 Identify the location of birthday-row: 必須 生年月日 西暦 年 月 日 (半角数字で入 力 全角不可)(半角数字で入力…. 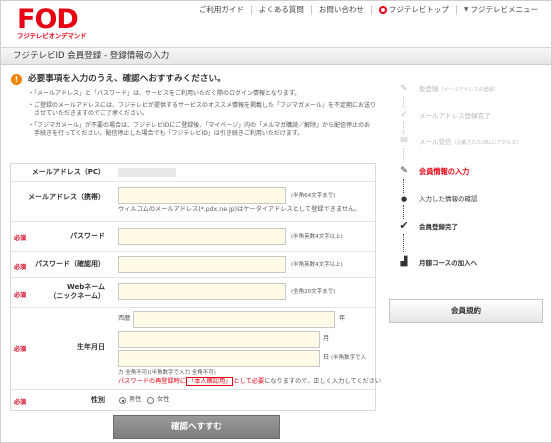
(196, 349).